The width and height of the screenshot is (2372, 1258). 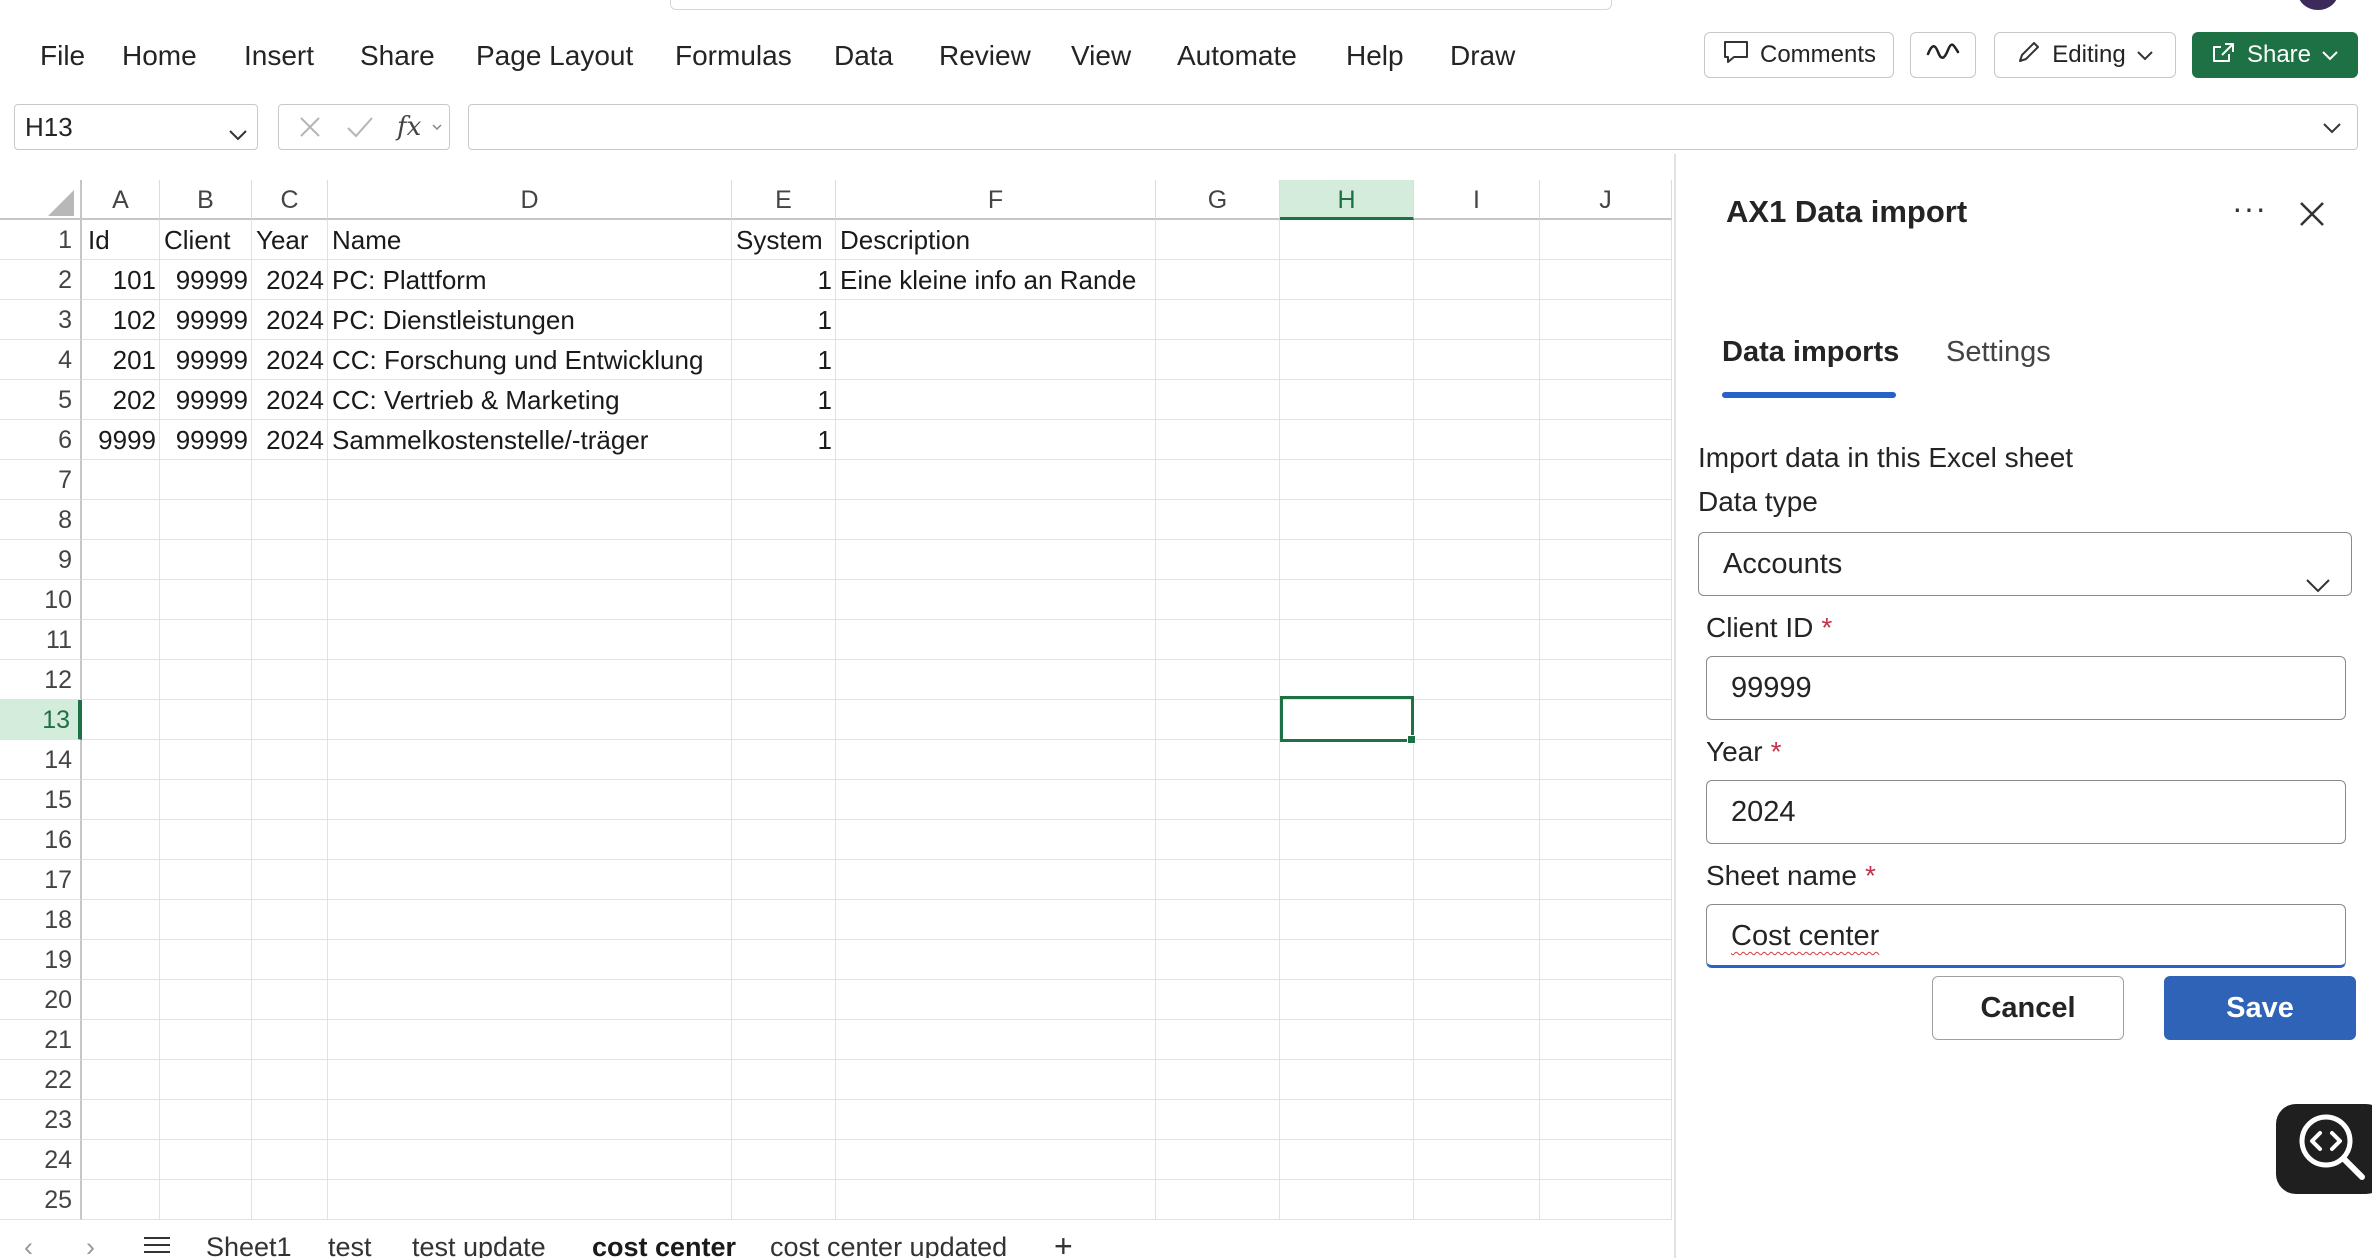 I want to click on client-id-field: 99999, so click(x=2026, y=688).